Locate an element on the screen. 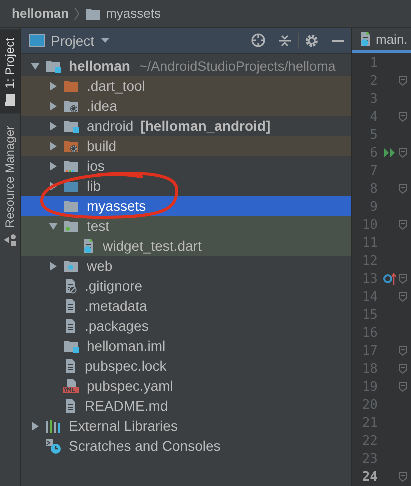  tree-item: android [helloman_android] is located at coordinates (186, 126).